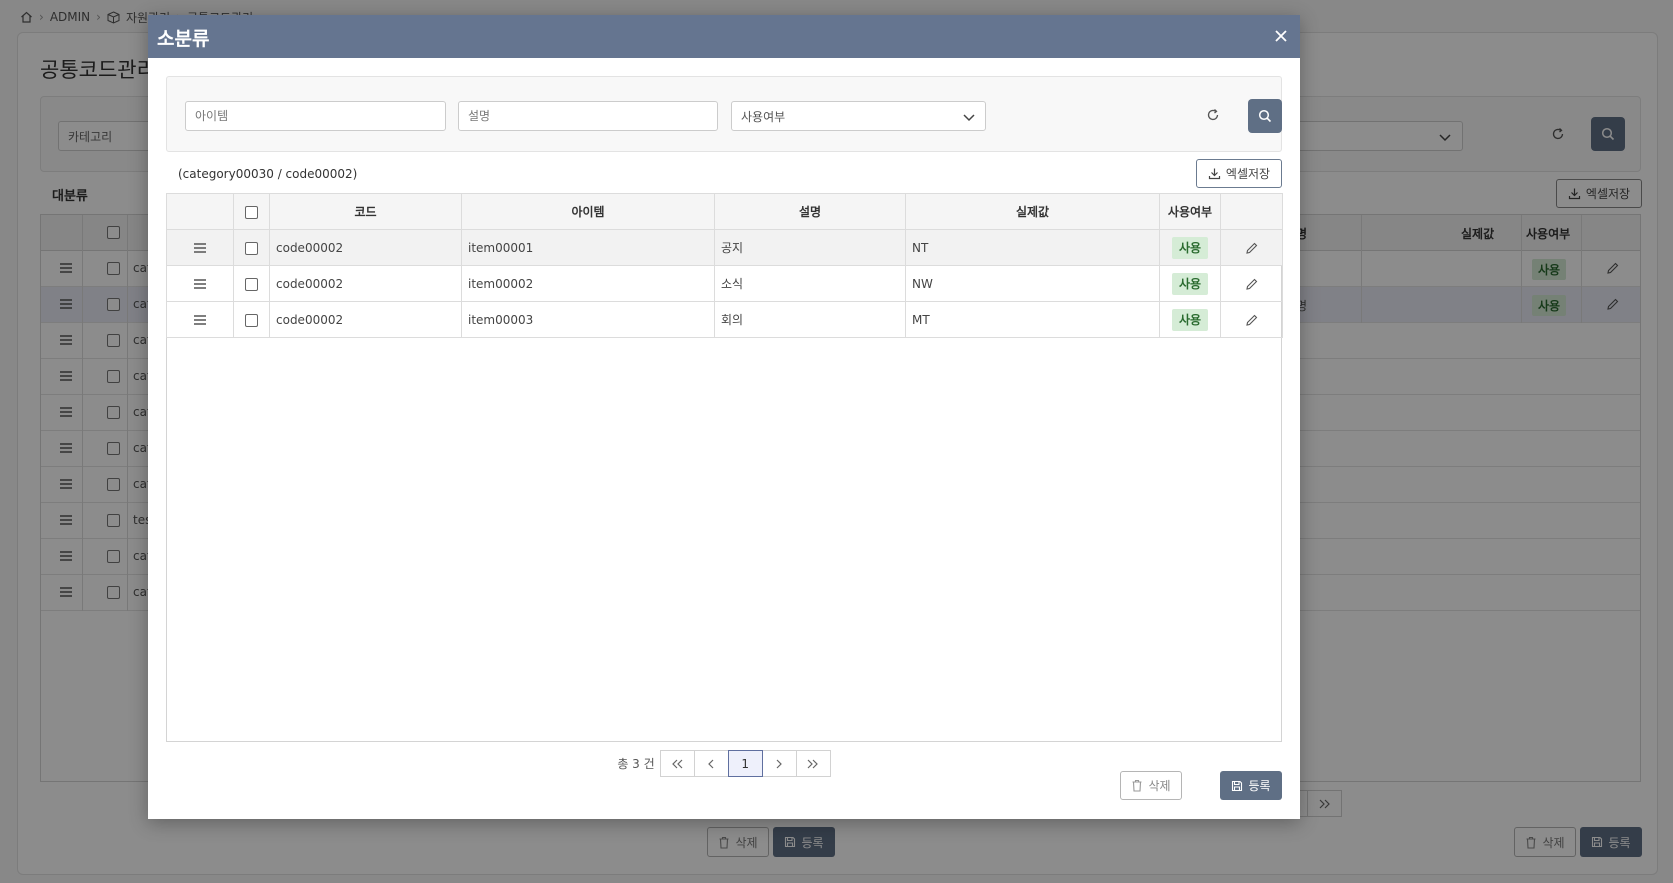  Describe the element at coordinates (588, 116) in the screenshot. I see `description-search-input` at that location.